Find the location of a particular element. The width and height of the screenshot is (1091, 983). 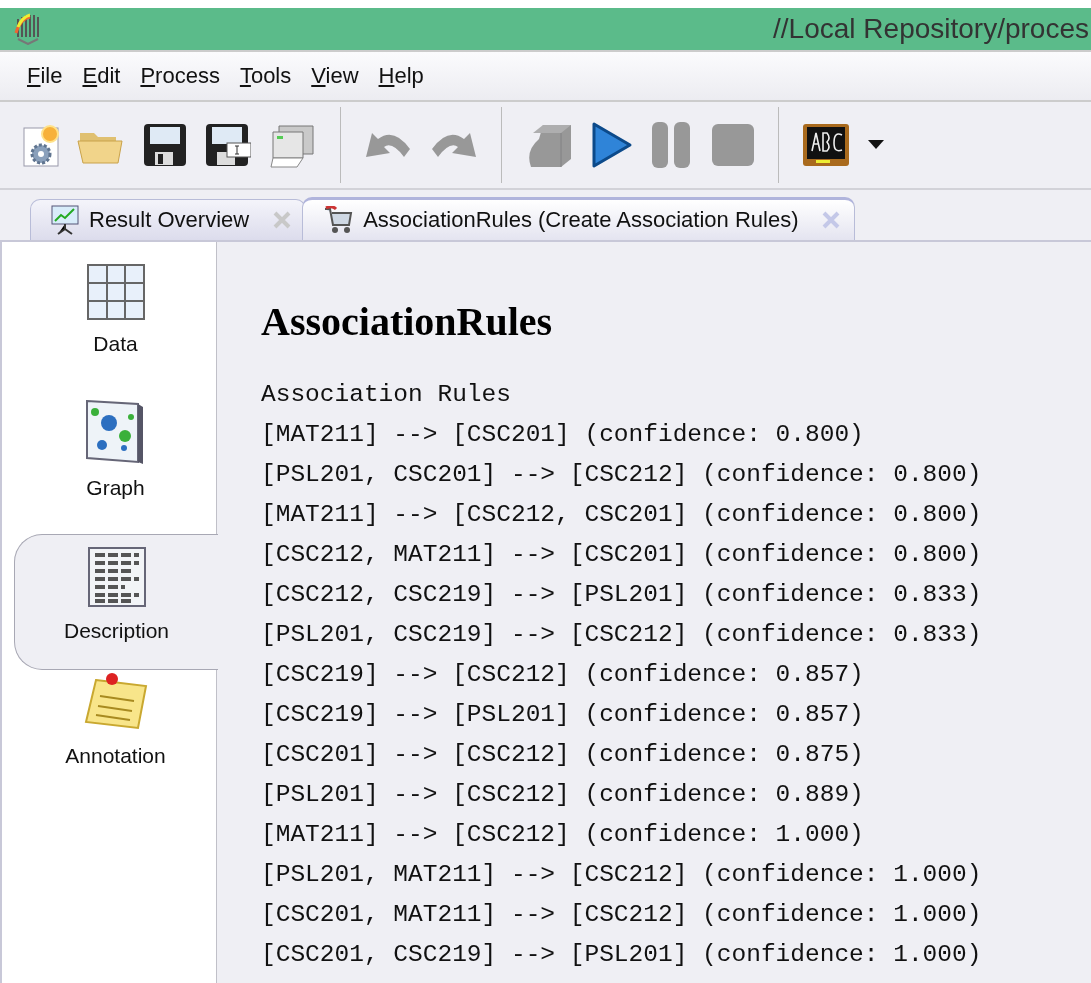

cart-icon is located at coordinates (338, 220).